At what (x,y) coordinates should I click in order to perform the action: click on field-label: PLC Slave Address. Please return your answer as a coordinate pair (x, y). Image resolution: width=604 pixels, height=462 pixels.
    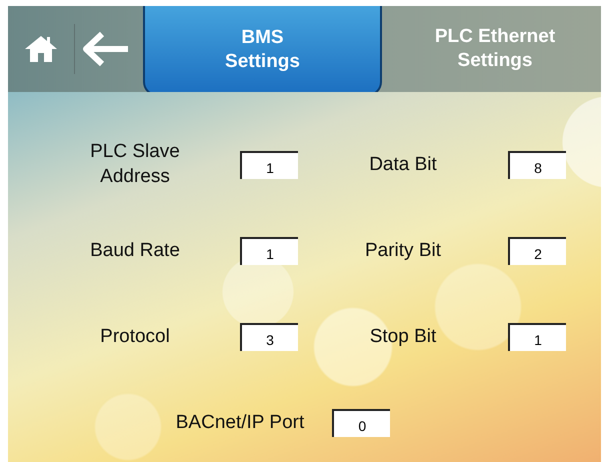
    Looking at the image, I should click on (135, 164).